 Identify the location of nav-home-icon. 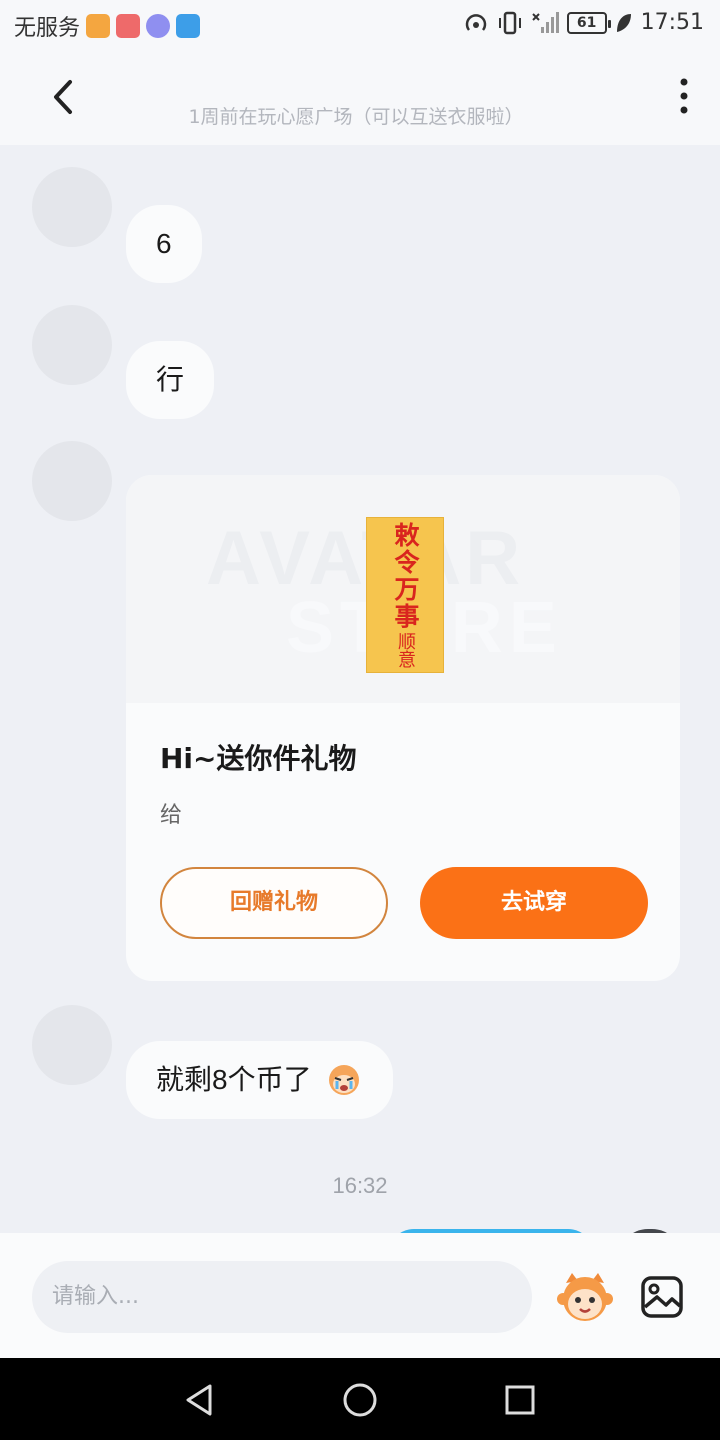
(360, 1400).